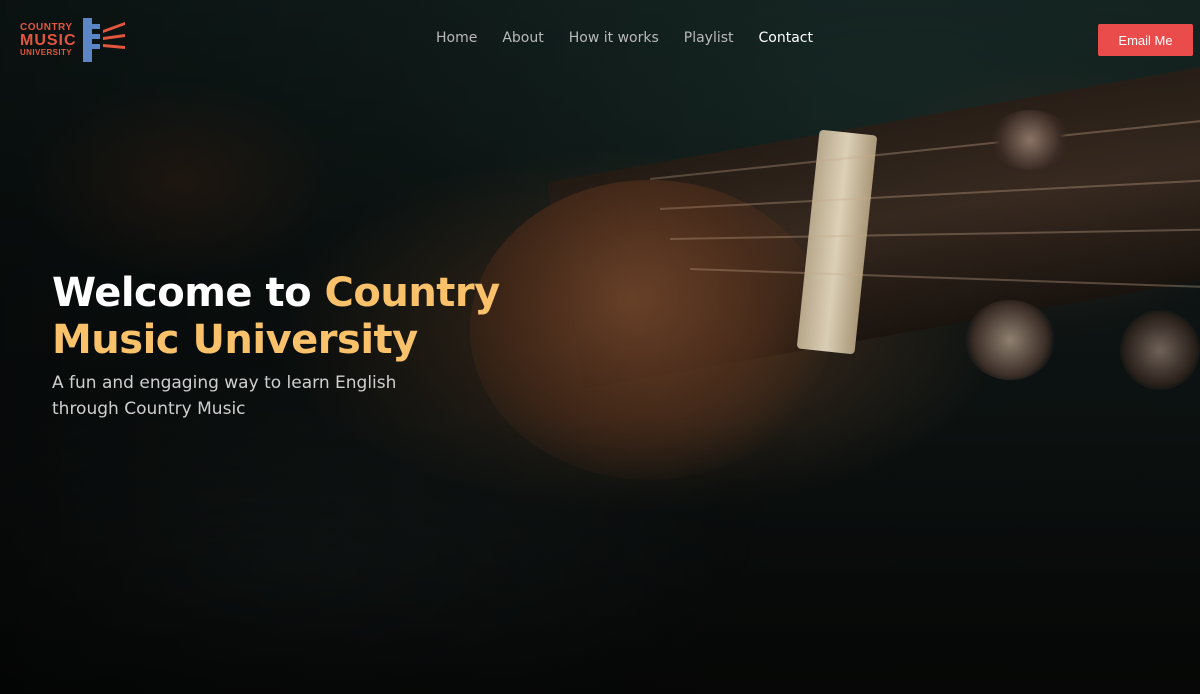 The image size is (1200, 694). Describe the element at coordinates (188, 293) in the screenshot. I see `hero-title-white: Welcome to` at that location.